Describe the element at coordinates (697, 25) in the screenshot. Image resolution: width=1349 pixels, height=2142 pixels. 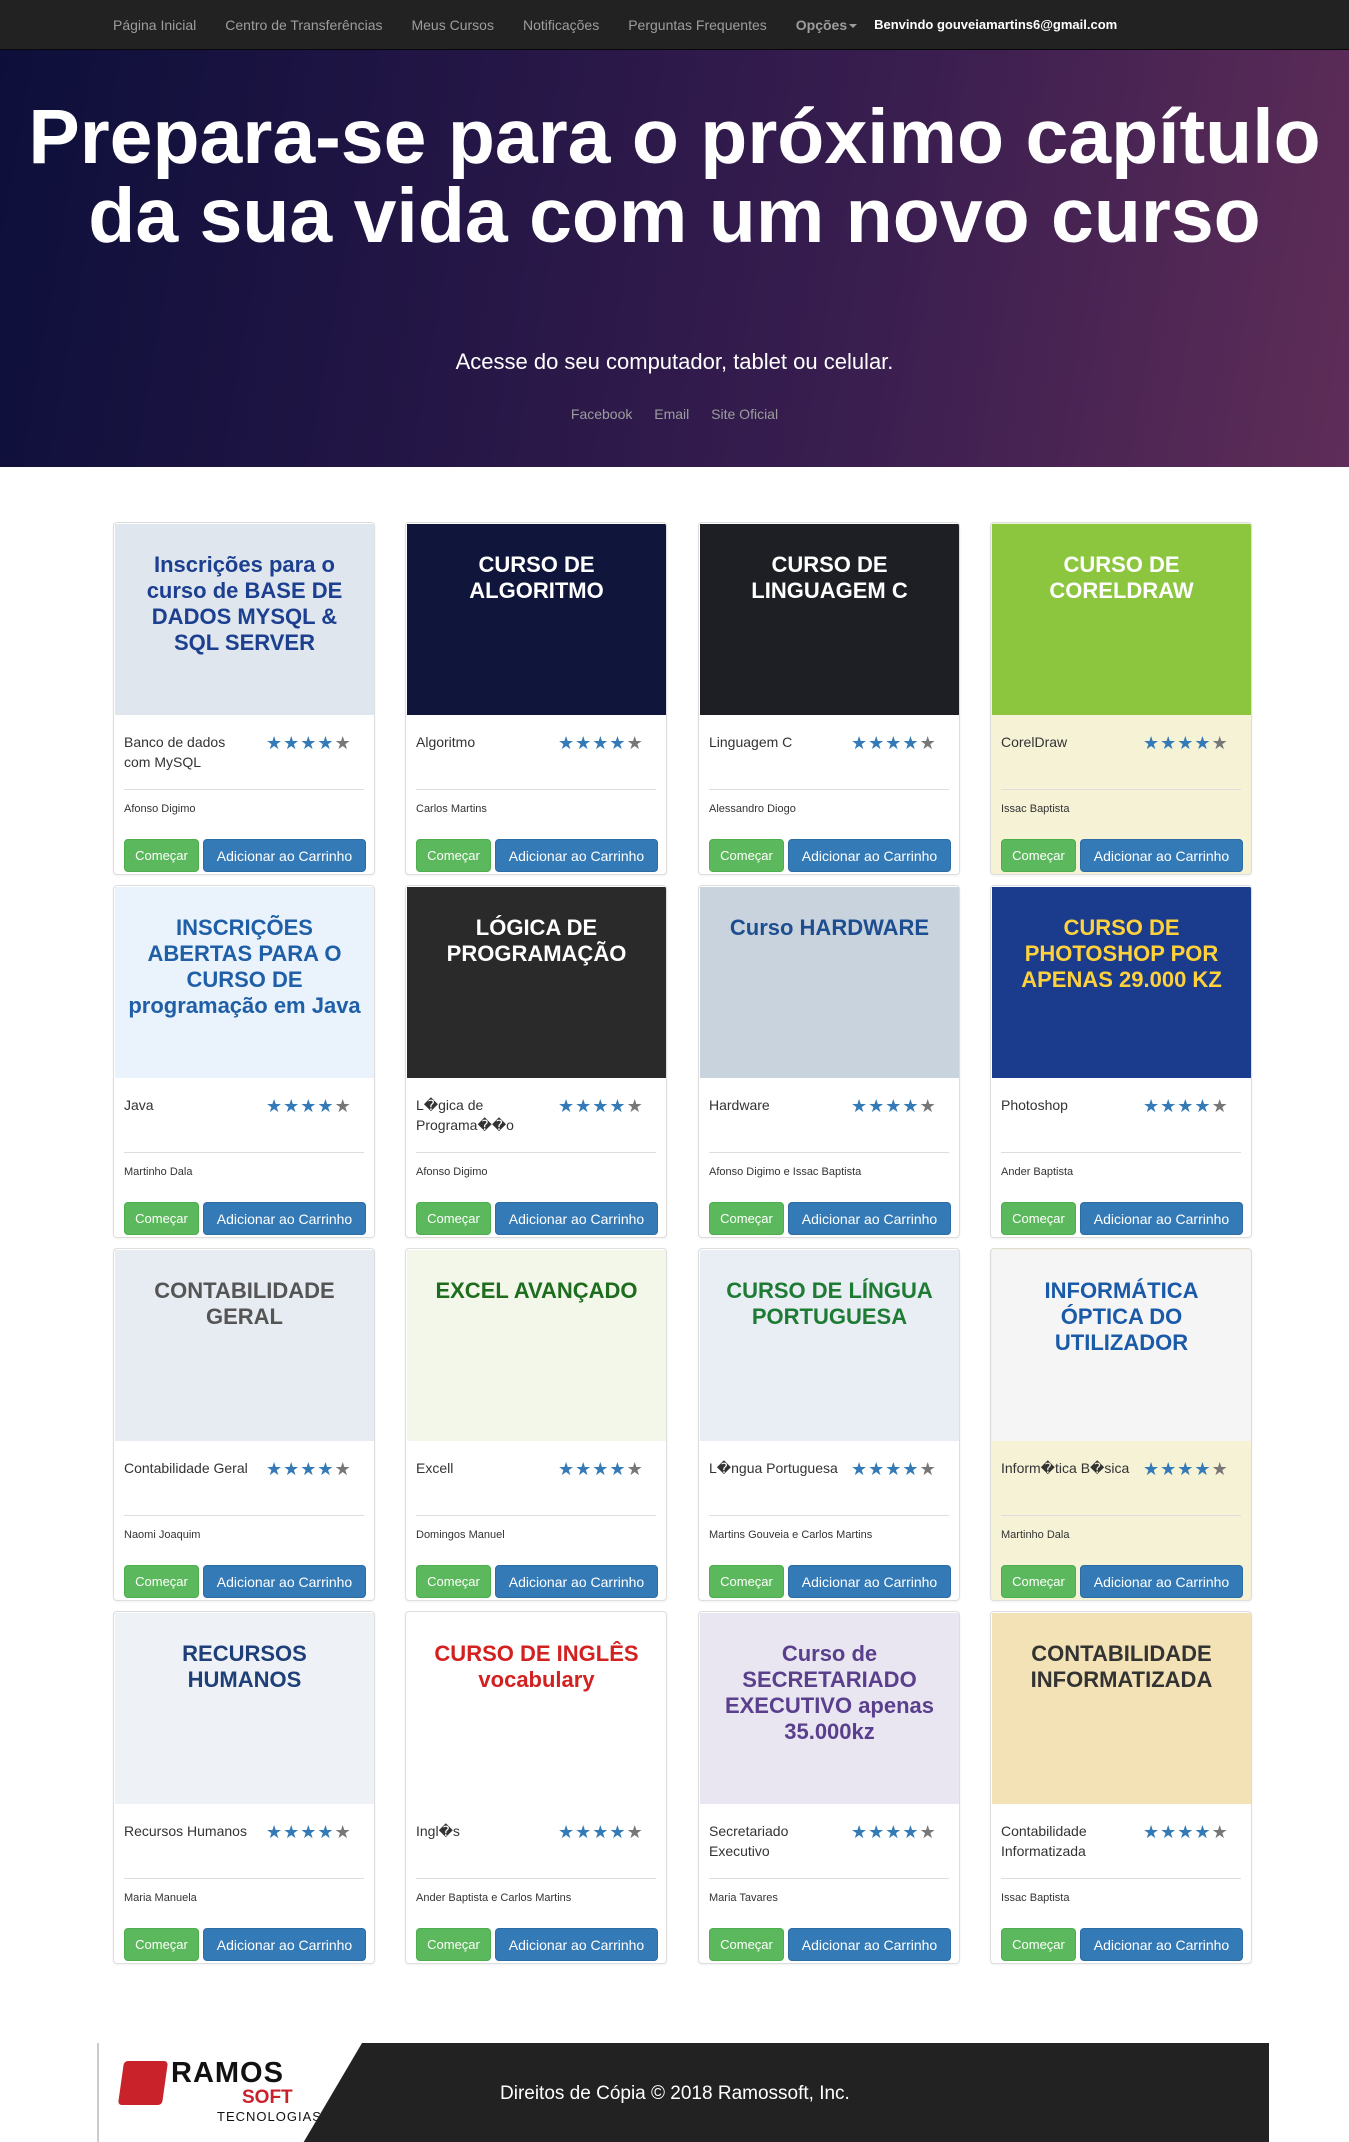
I see `nav-faq: Perguntas Frequentes` at that location.